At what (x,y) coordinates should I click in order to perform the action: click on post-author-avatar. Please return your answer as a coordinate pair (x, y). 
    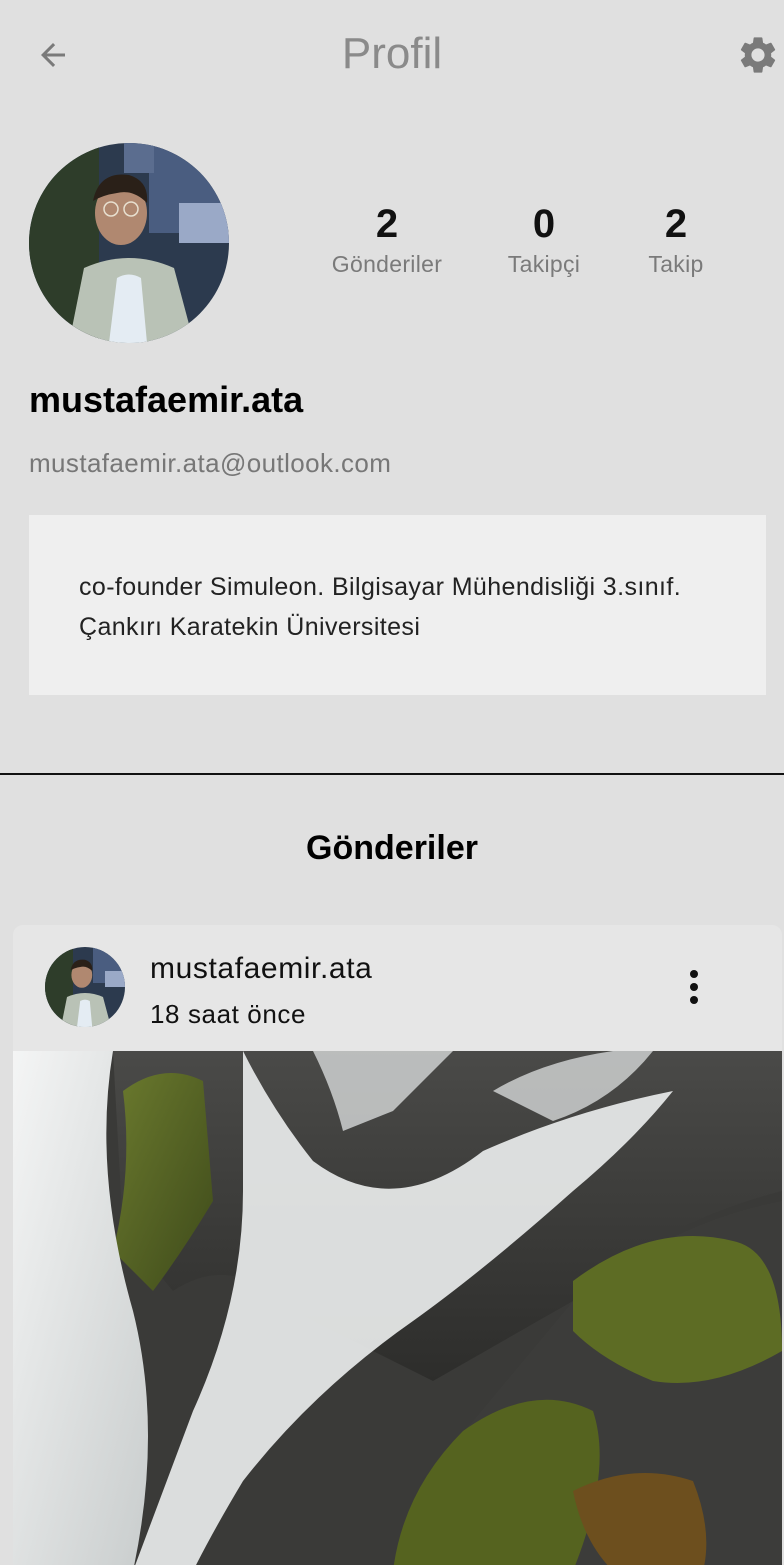
    Looking at the image, I should click on (85, 987).